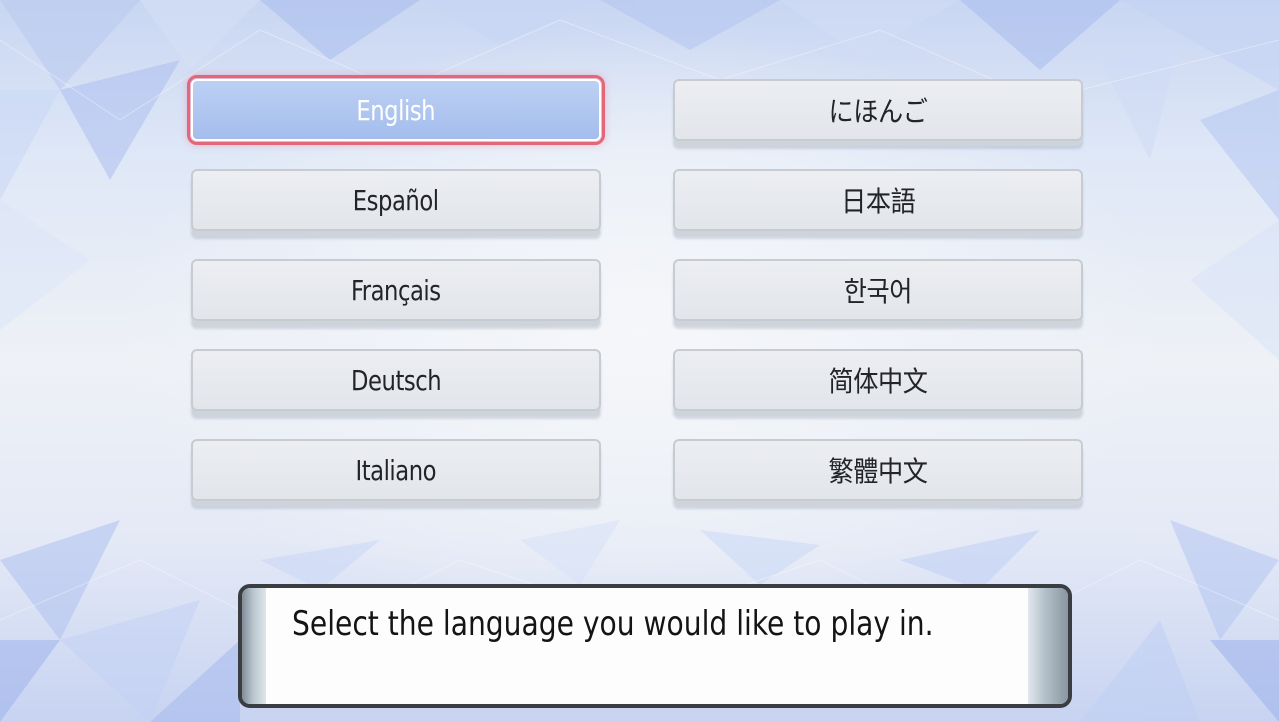 Image resolution: width=1279 pixels, height=722 pixels. I want to click on language-label: English, so click(396, 110).